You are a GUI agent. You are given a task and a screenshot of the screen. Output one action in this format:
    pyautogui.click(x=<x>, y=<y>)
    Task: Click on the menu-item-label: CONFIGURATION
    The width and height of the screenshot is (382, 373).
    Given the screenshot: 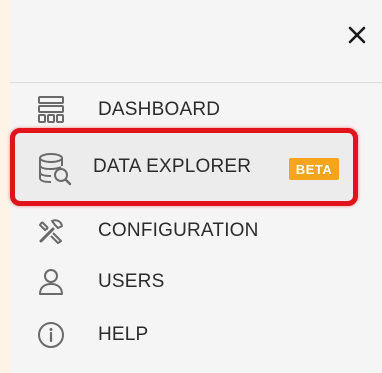 What is the action you would take?
    pyautogui.click(x=178, y=230)
    